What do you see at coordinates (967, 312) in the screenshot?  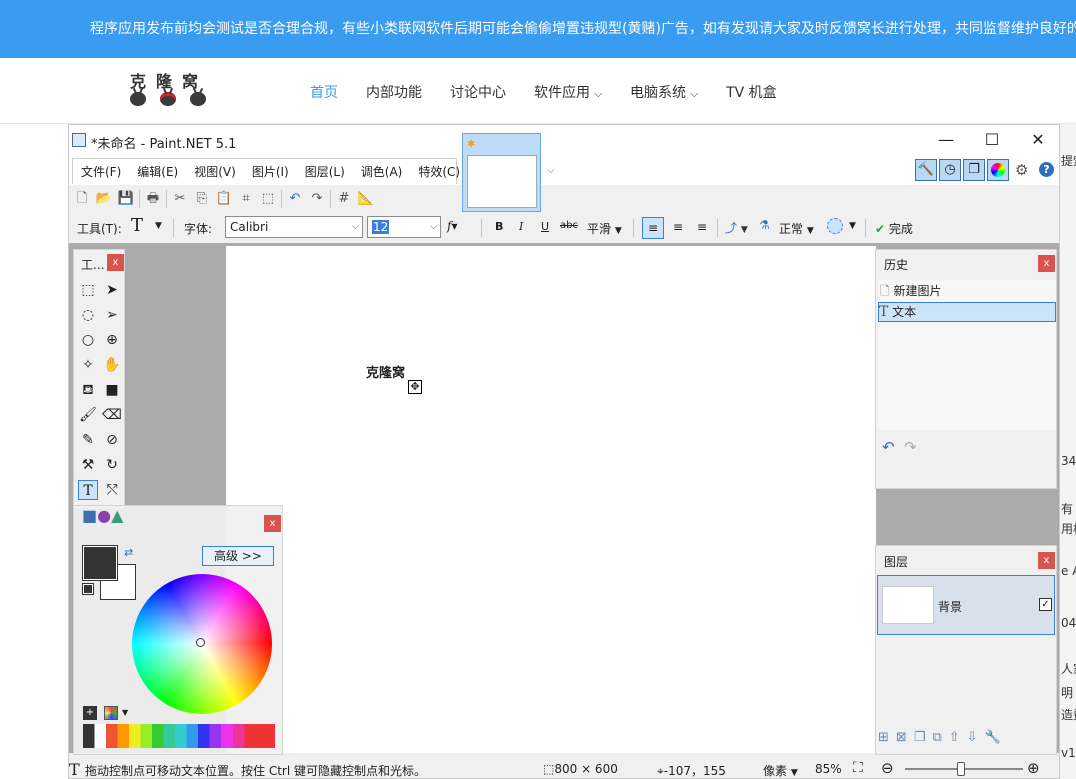 I see `history-item-selected: T 文本` at bounding box center [967, 312].